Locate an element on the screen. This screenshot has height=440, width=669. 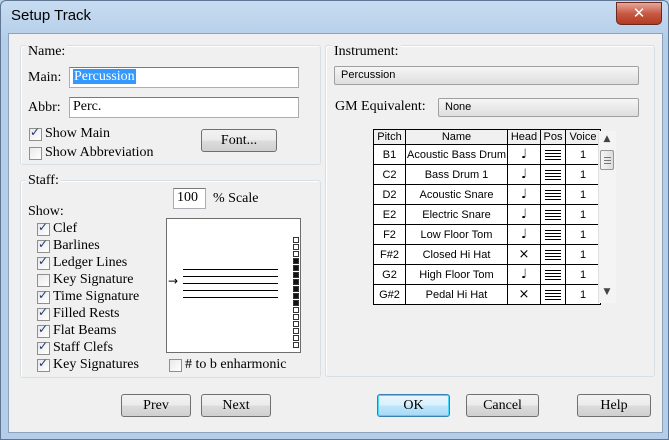
pitch-header: Pitch is located at coordinates (389, 137).